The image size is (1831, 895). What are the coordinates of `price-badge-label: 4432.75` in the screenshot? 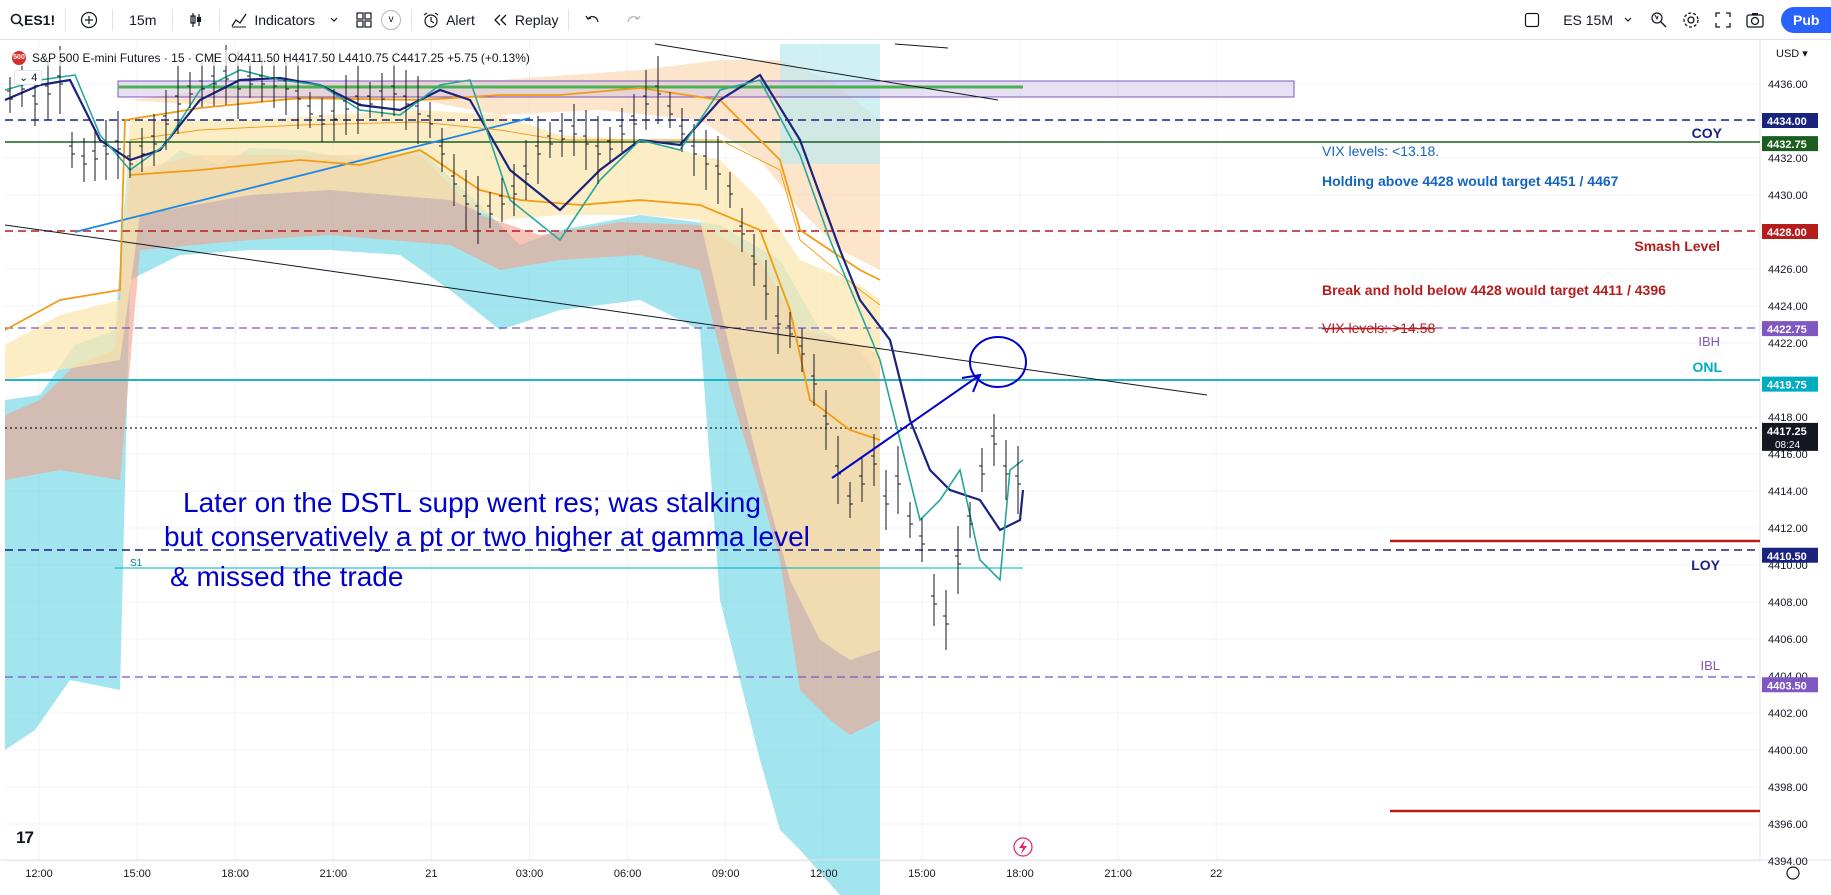 It's located at (1787, 145).